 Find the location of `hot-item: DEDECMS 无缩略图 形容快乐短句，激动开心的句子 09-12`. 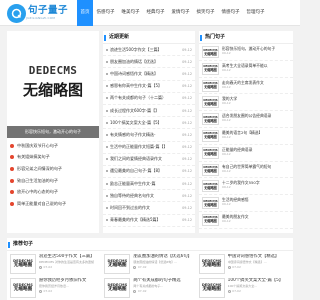

hot-item: DEDECMS 无缩略图 形容快乐短句，激动开心的句子 09-12 is located at coordinates (246, 52).